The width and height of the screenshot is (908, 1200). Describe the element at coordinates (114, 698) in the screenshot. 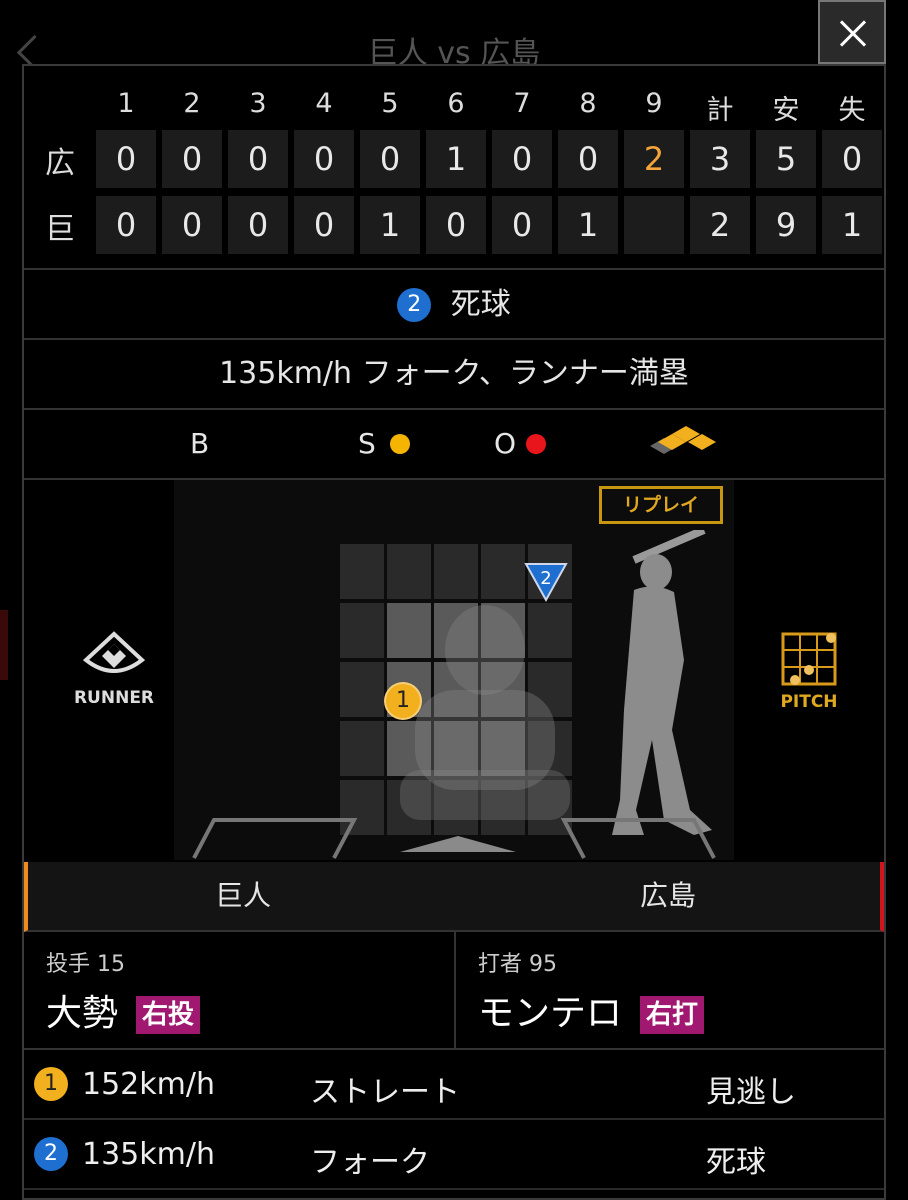

I see `runner-label: RUNNER` at that location.